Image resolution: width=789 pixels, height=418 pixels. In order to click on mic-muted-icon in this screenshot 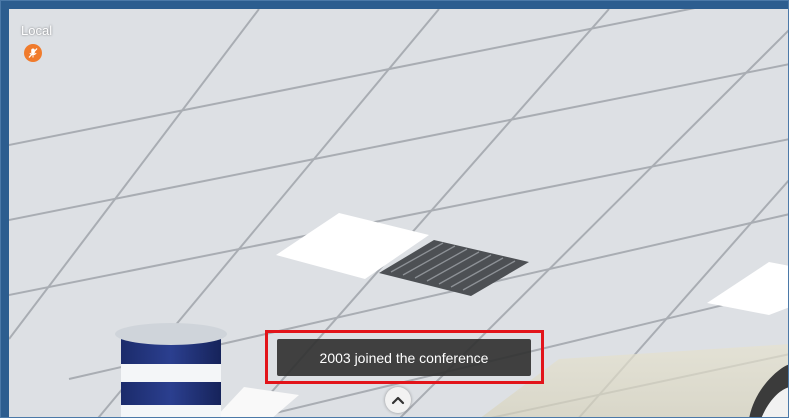, I will do `click(33, 53)`.